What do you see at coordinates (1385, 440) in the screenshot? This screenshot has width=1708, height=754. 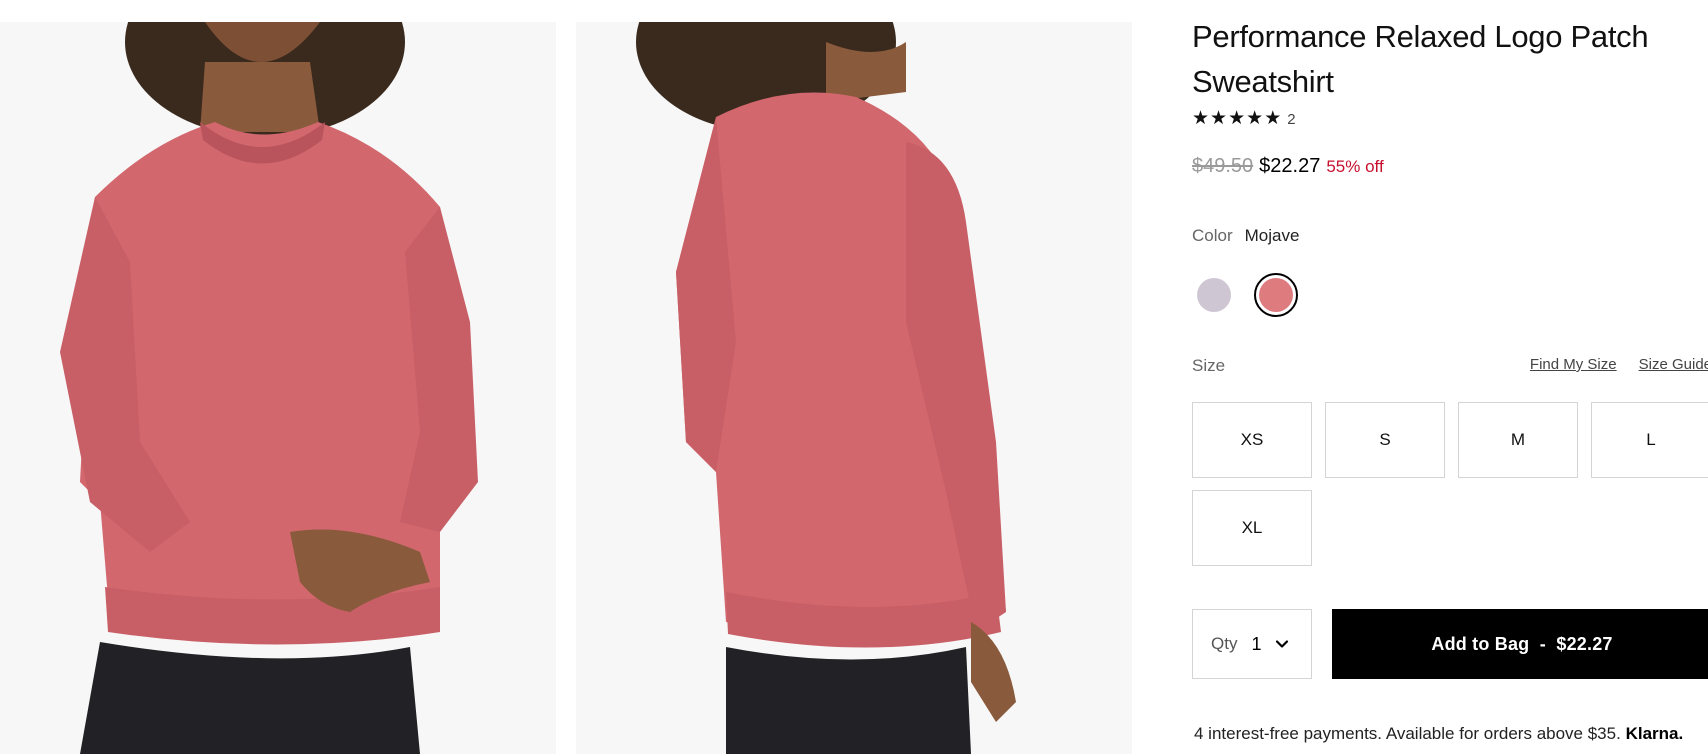 I see `size-option-s: S` at bounding box center [1385, 440].